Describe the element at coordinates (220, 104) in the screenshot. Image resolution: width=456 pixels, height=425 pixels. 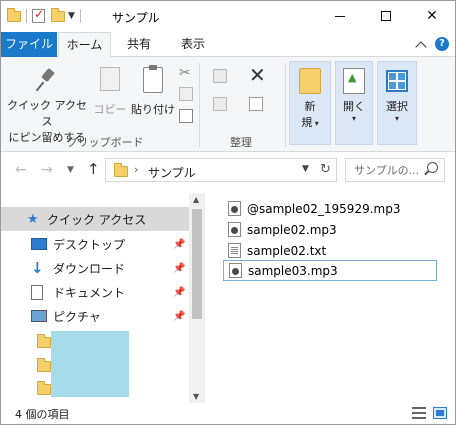
I see `copy-to-icon` at that location.